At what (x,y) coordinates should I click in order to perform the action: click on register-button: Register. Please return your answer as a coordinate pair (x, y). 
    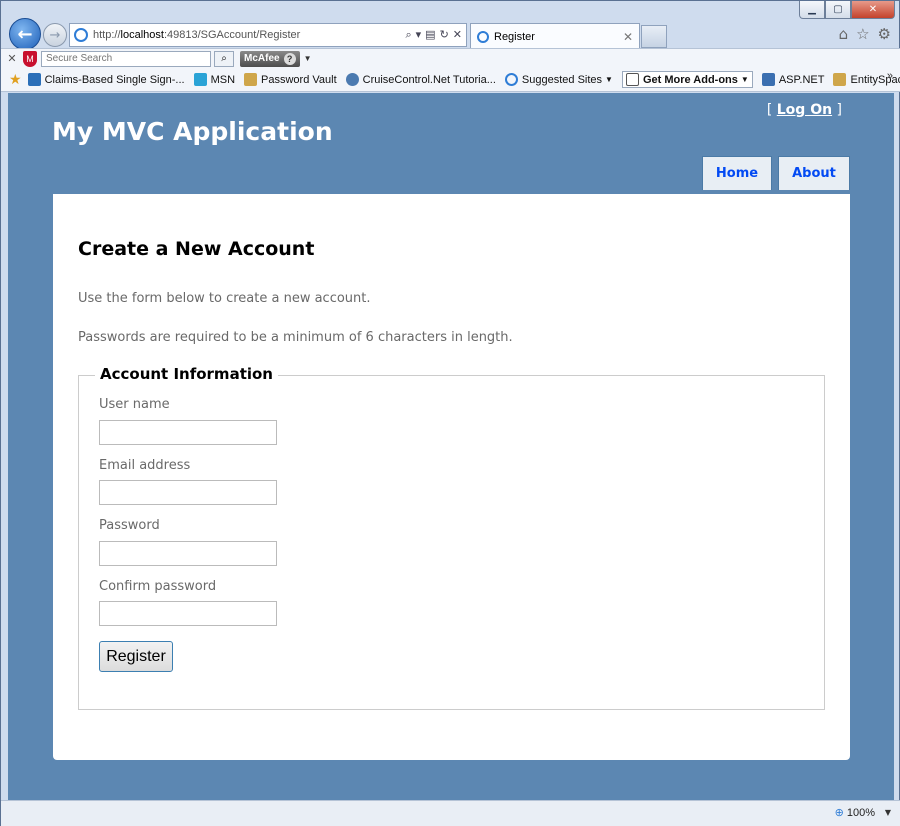
    Looking at the image, I should click on (136, 656).